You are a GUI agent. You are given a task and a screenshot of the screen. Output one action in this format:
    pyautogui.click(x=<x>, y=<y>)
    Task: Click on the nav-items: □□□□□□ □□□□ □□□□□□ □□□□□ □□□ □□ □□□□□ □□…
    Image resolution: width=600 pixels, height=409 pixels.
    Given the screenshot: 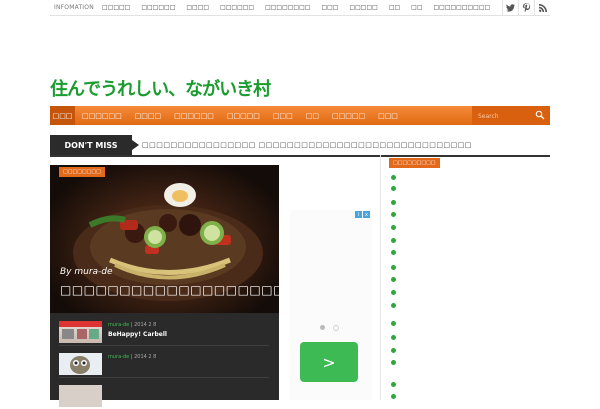 What is the action you would take?
    pyautogui.click(x=240, y=116)
    